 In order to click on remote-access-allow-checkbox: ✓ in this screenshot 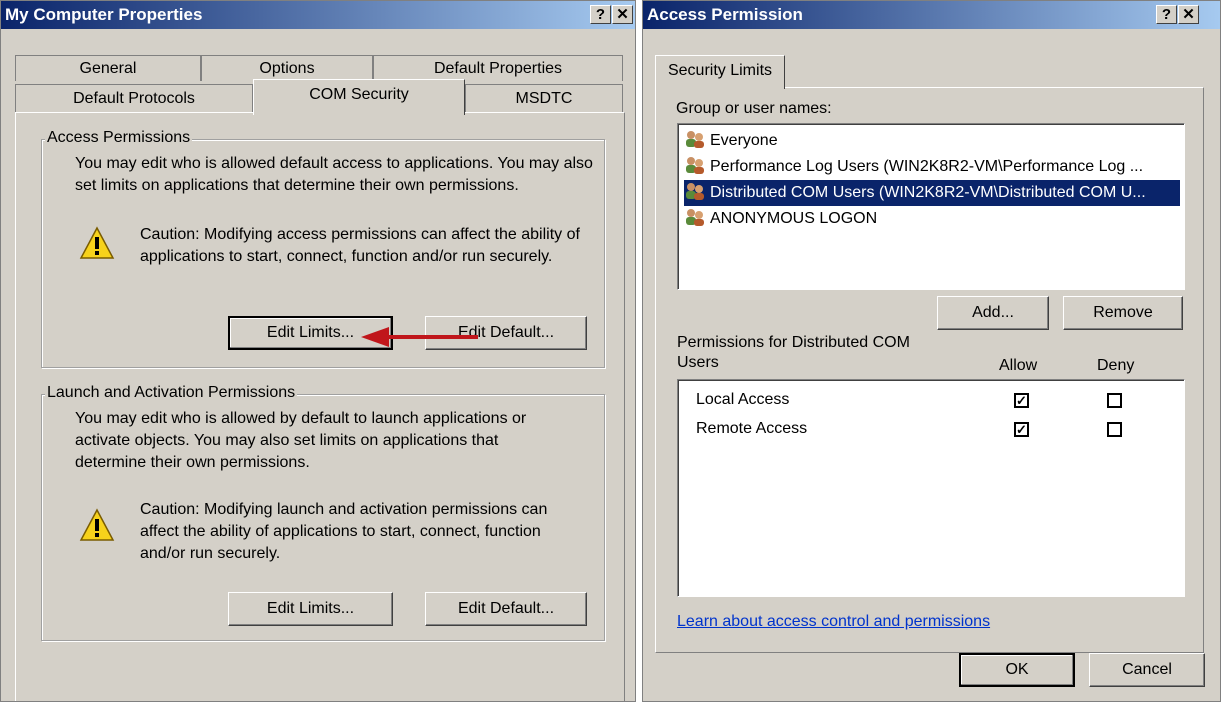, I will do `click(1021, 429)`.